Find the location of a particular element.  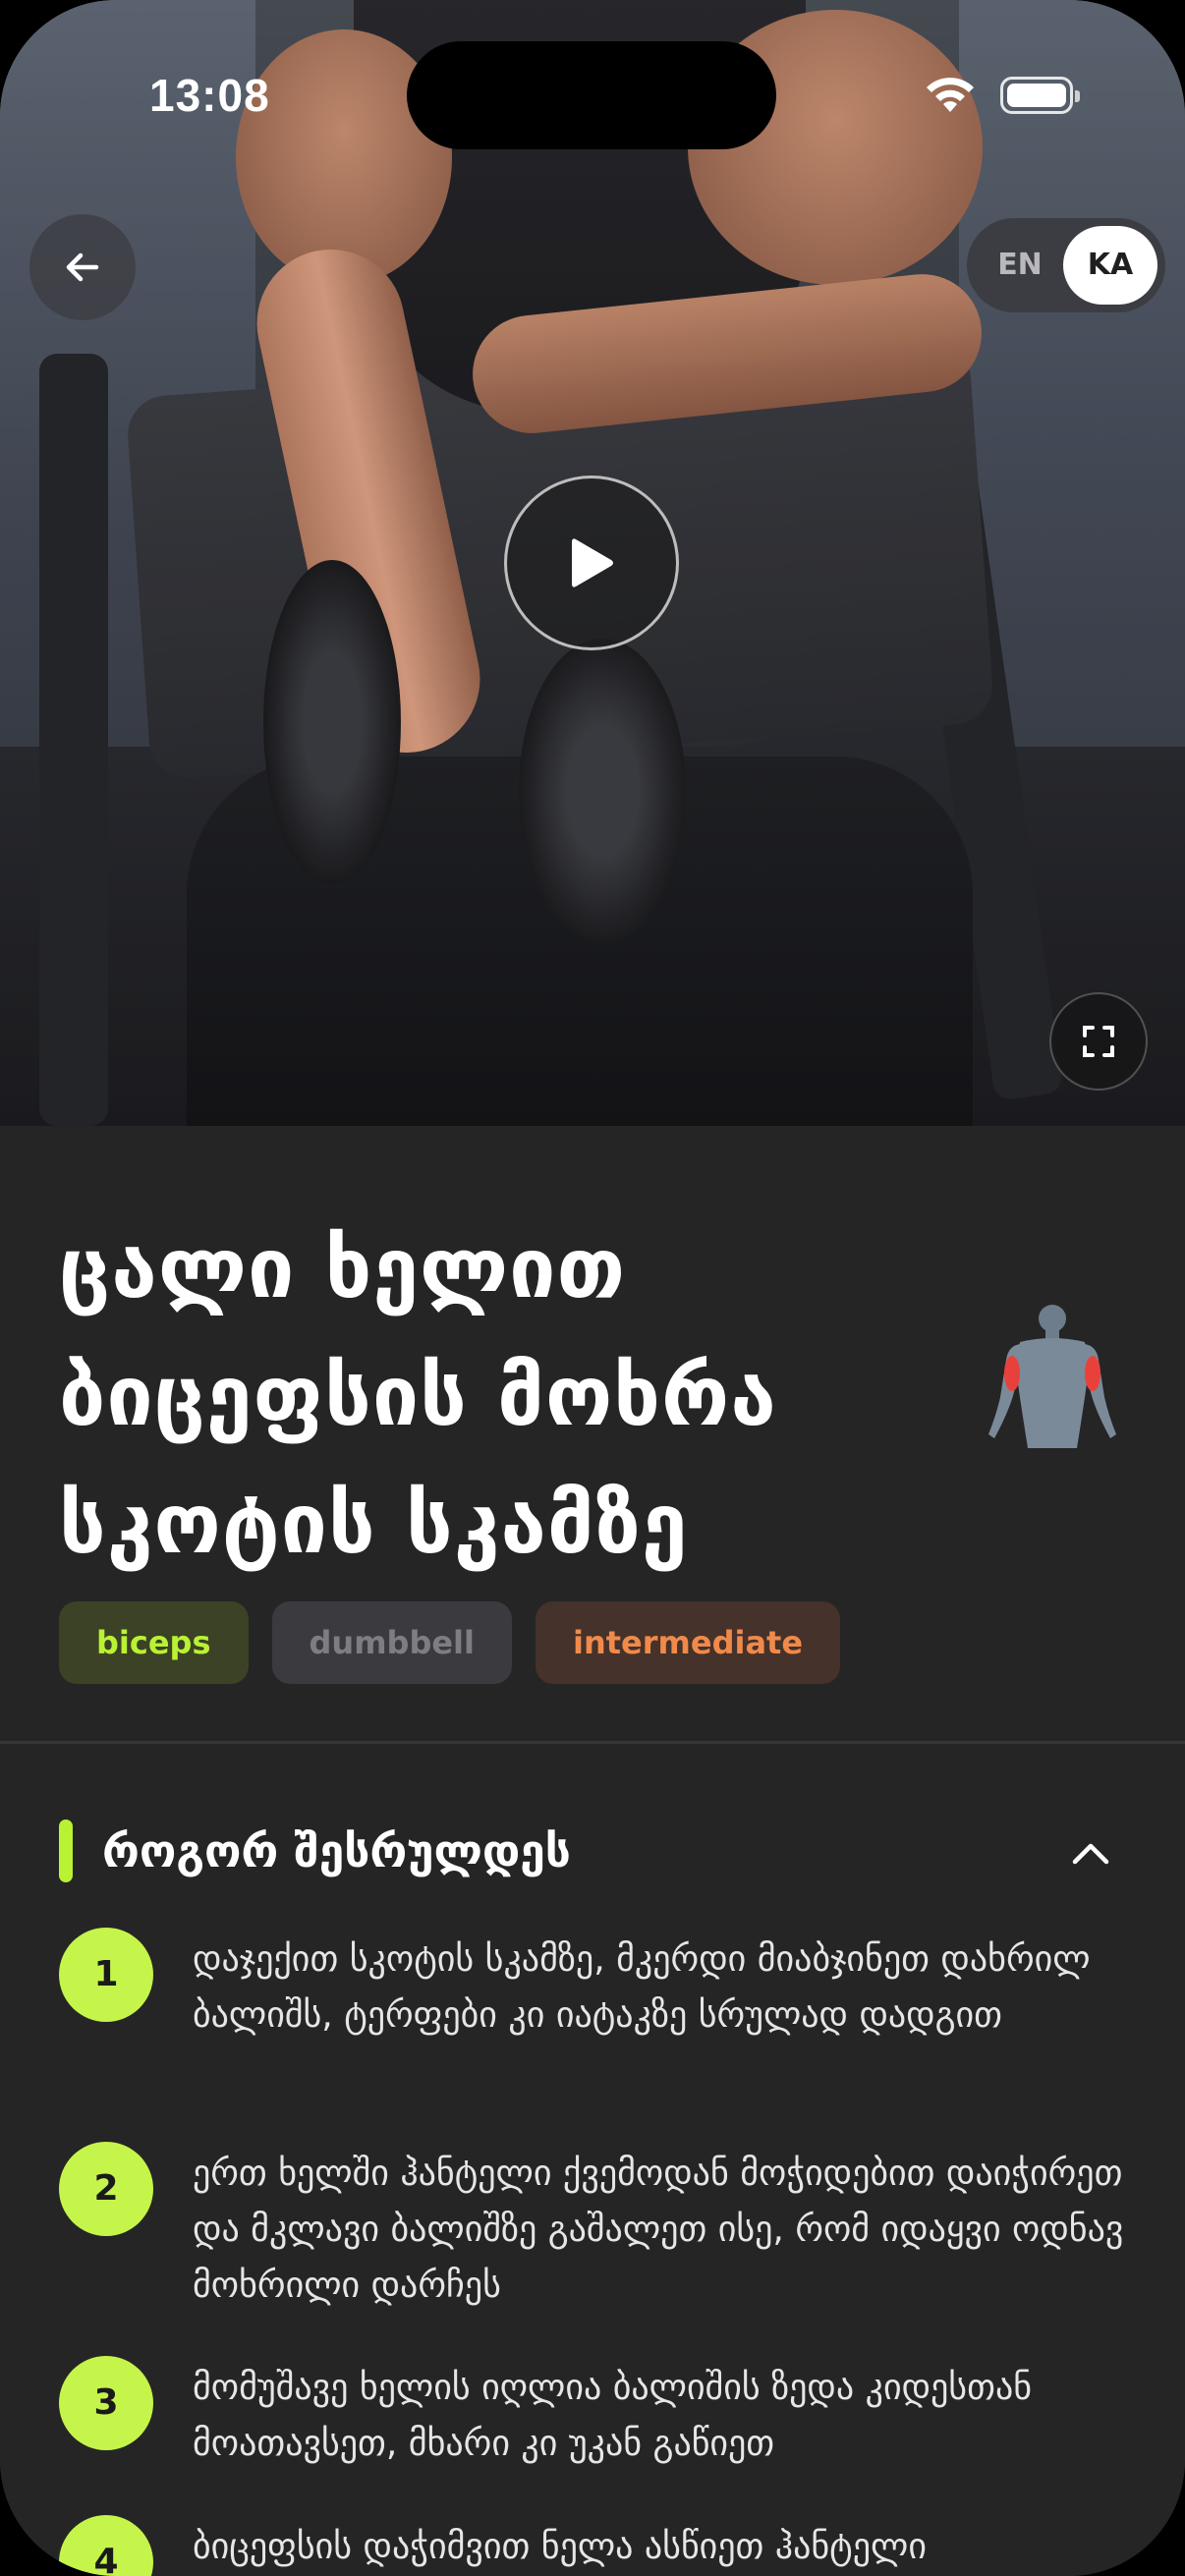

step-number: 1 is located at coordinates (106, 1975).